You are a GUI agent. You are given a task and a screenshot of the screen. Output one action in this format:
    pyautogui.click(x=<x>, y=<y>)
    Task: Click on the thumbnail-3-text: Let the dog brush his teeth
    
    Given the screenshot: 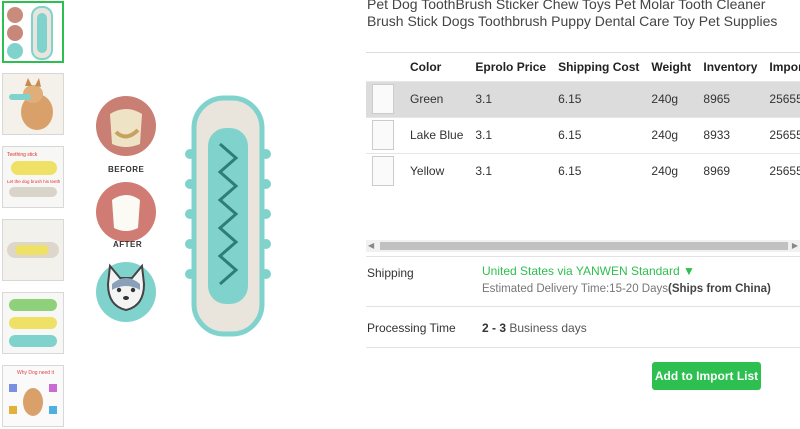 What is the action you would take?
    pyautogui.click(x=34, y=181)
    